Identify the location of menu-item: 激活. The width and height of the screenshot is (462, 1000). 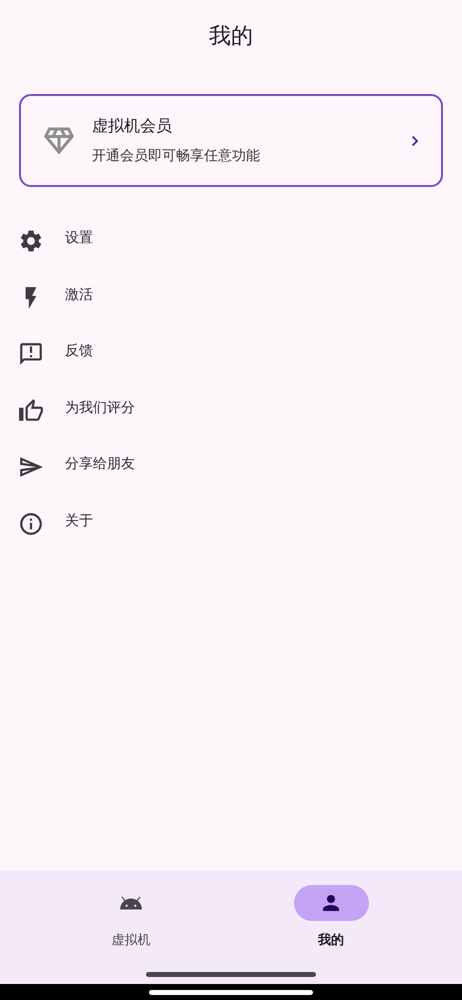
(230, 298).